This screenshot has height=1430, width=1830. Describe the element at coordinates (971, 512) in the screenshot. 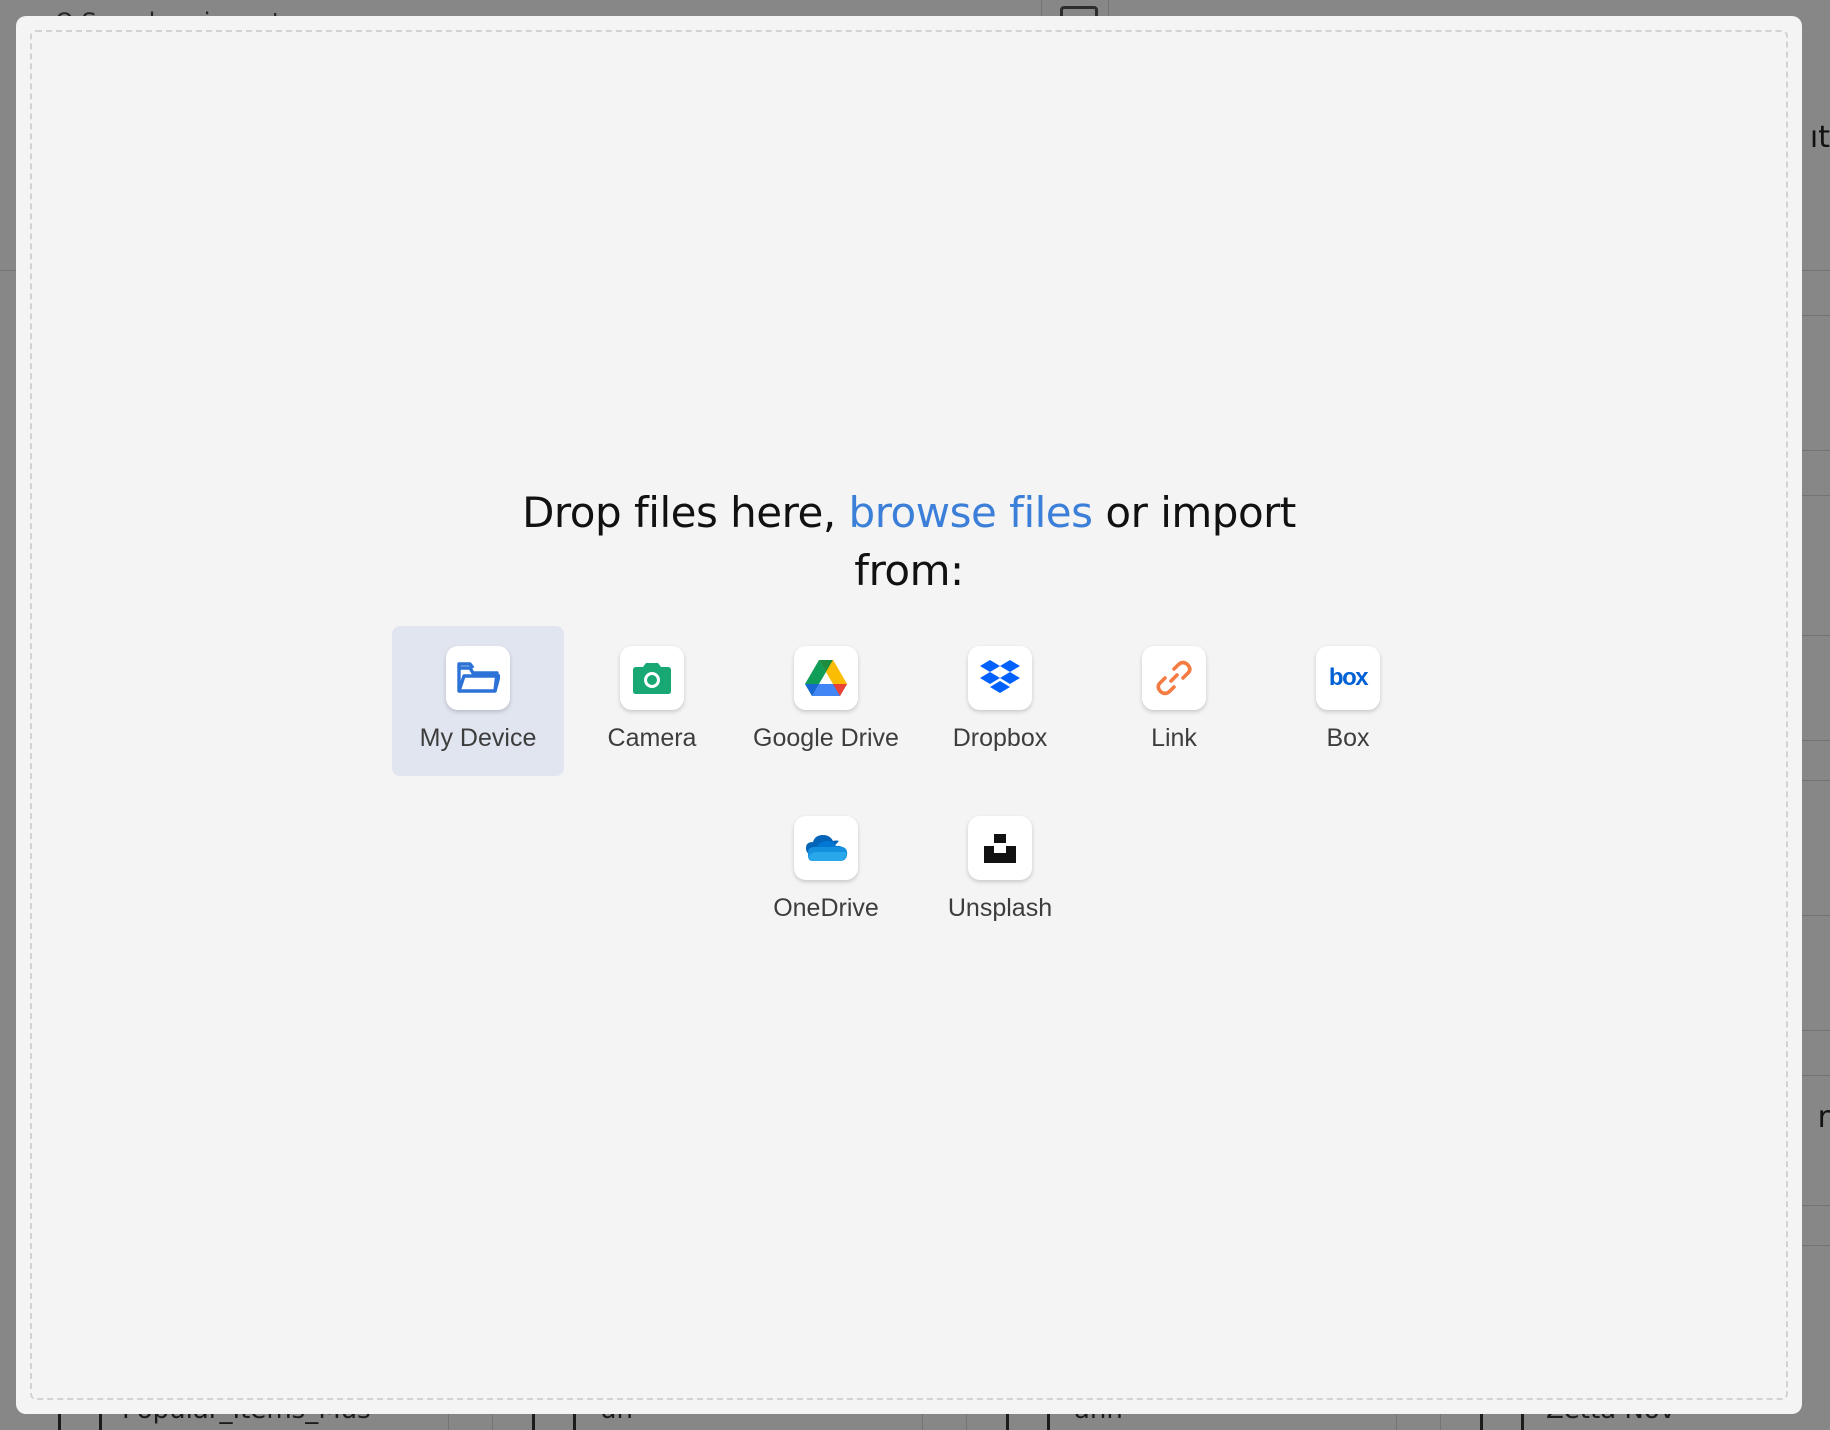

I see `browse-files-link: browse files` at that location.